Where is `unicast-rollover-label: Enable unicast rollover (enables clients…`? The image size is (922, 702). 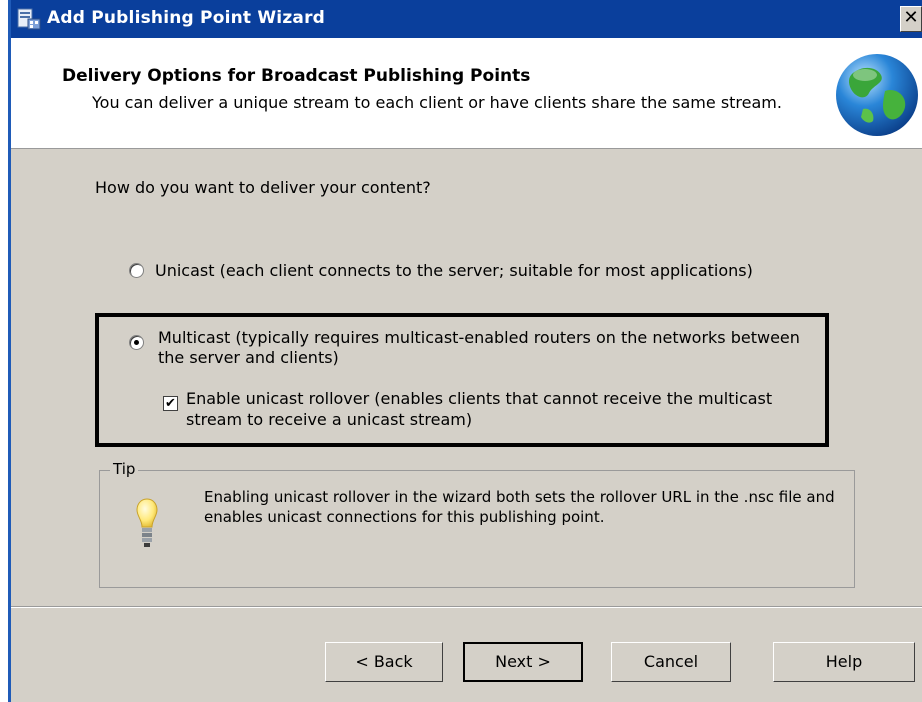 unicast-rollover-label: Enable unicast rollover (enables clients… is located at coordinates (506, 409).